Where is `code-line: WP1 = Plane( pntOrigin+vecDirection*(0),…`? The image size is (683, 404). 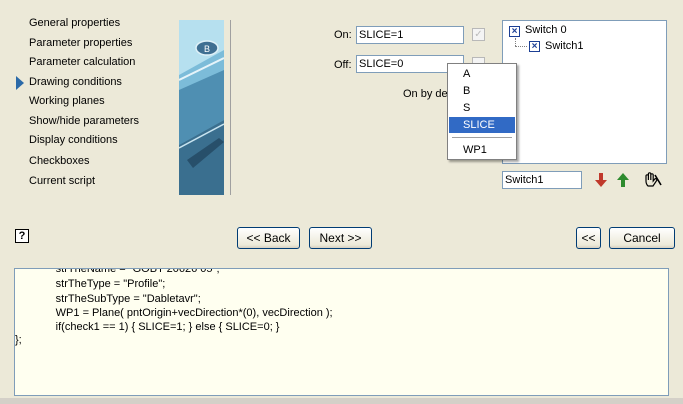 code-line: WP1 = Plane( pntOrigin+vecDirection*(0),… is located at coordinates (176, 313).